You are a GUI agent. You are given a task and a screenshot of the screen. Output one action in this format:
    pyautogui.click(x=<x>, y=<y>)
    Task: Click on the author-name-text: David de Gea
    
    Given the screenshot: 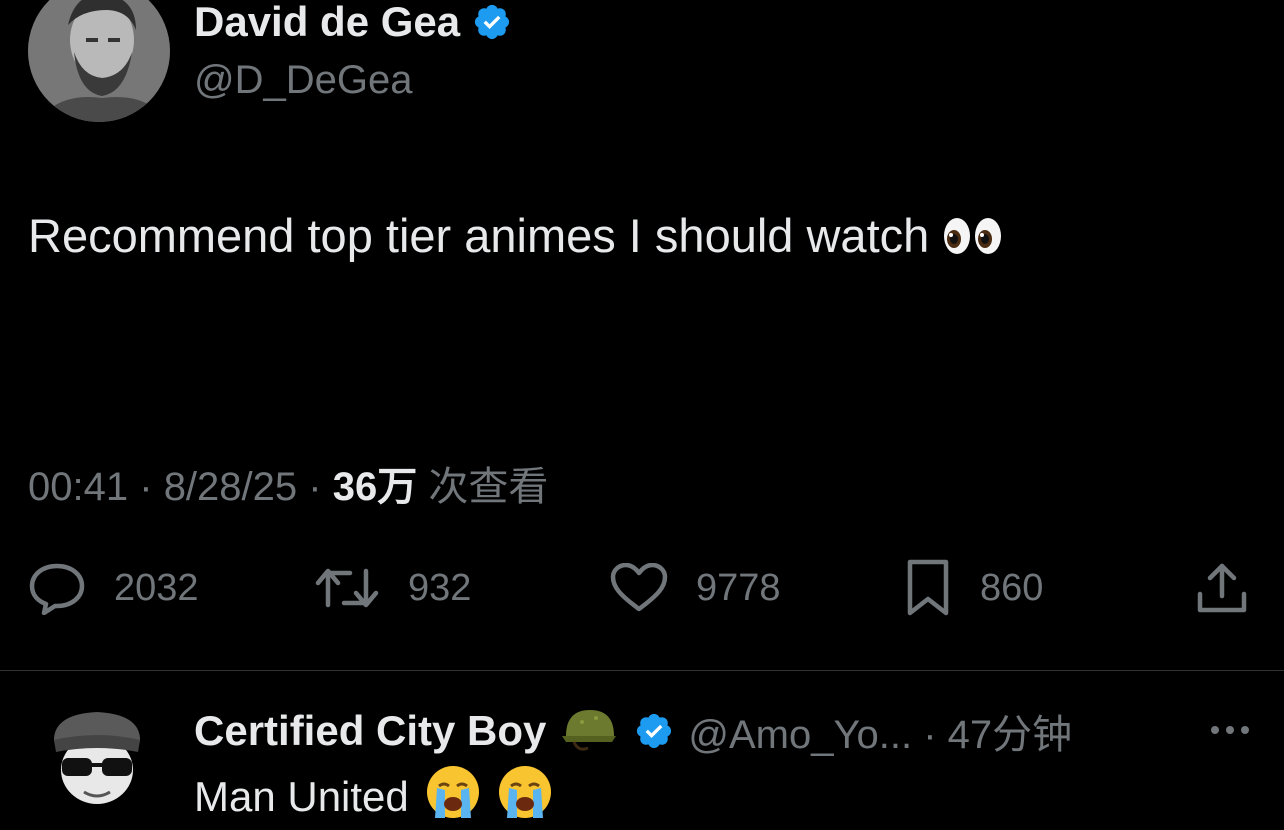 What is the action you would take?
    pyautogui.click(x=327, y=22)
    